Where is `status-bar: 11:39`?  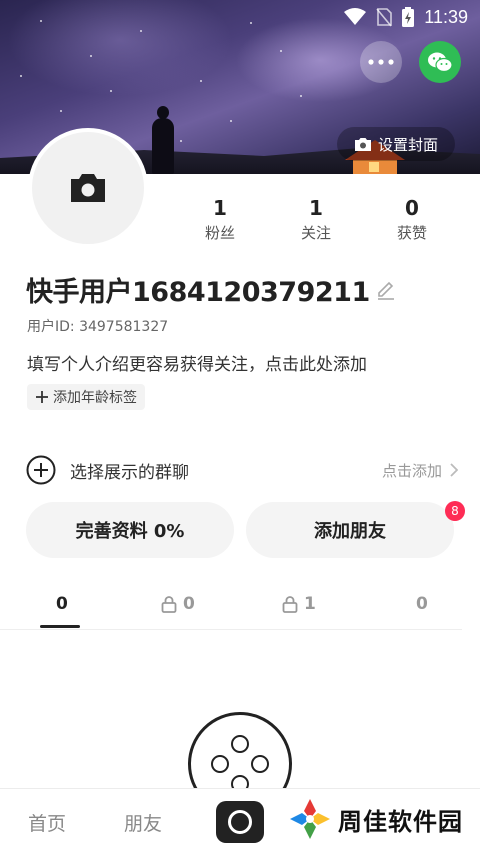 status-bar: 11:39 is located at coordinates (240, 17).